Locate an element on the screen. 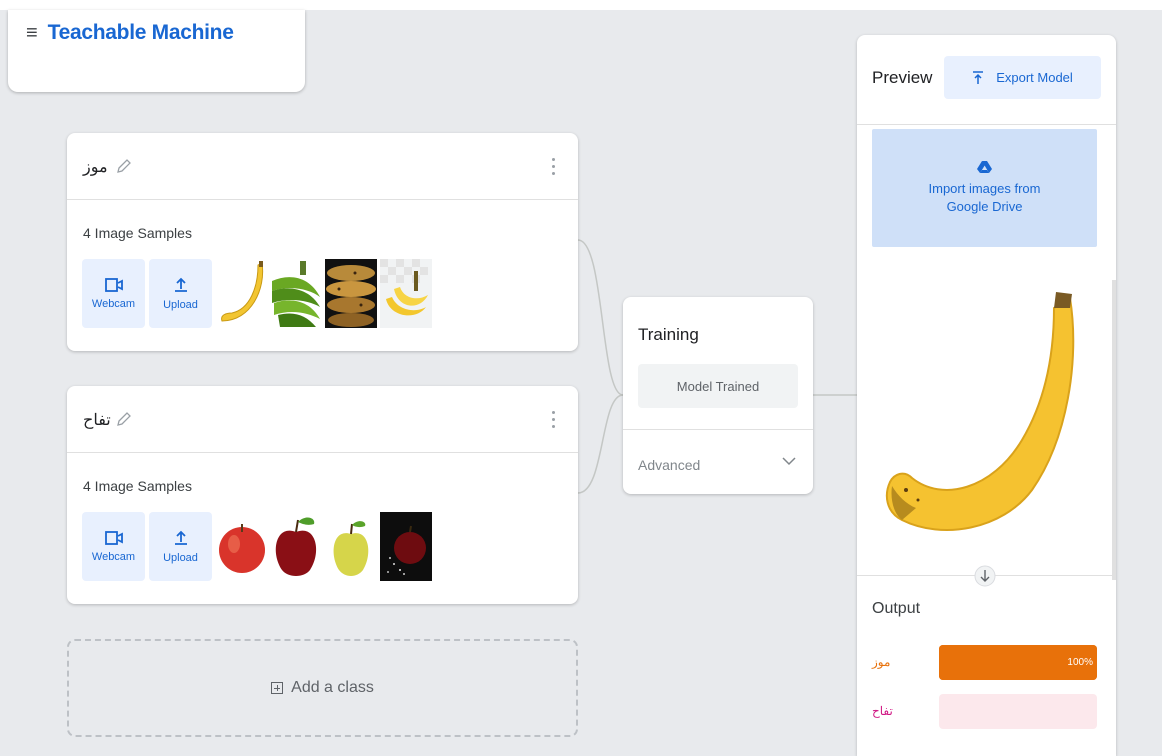  add-class-label: Add a class is located at coordinates (332, 687).